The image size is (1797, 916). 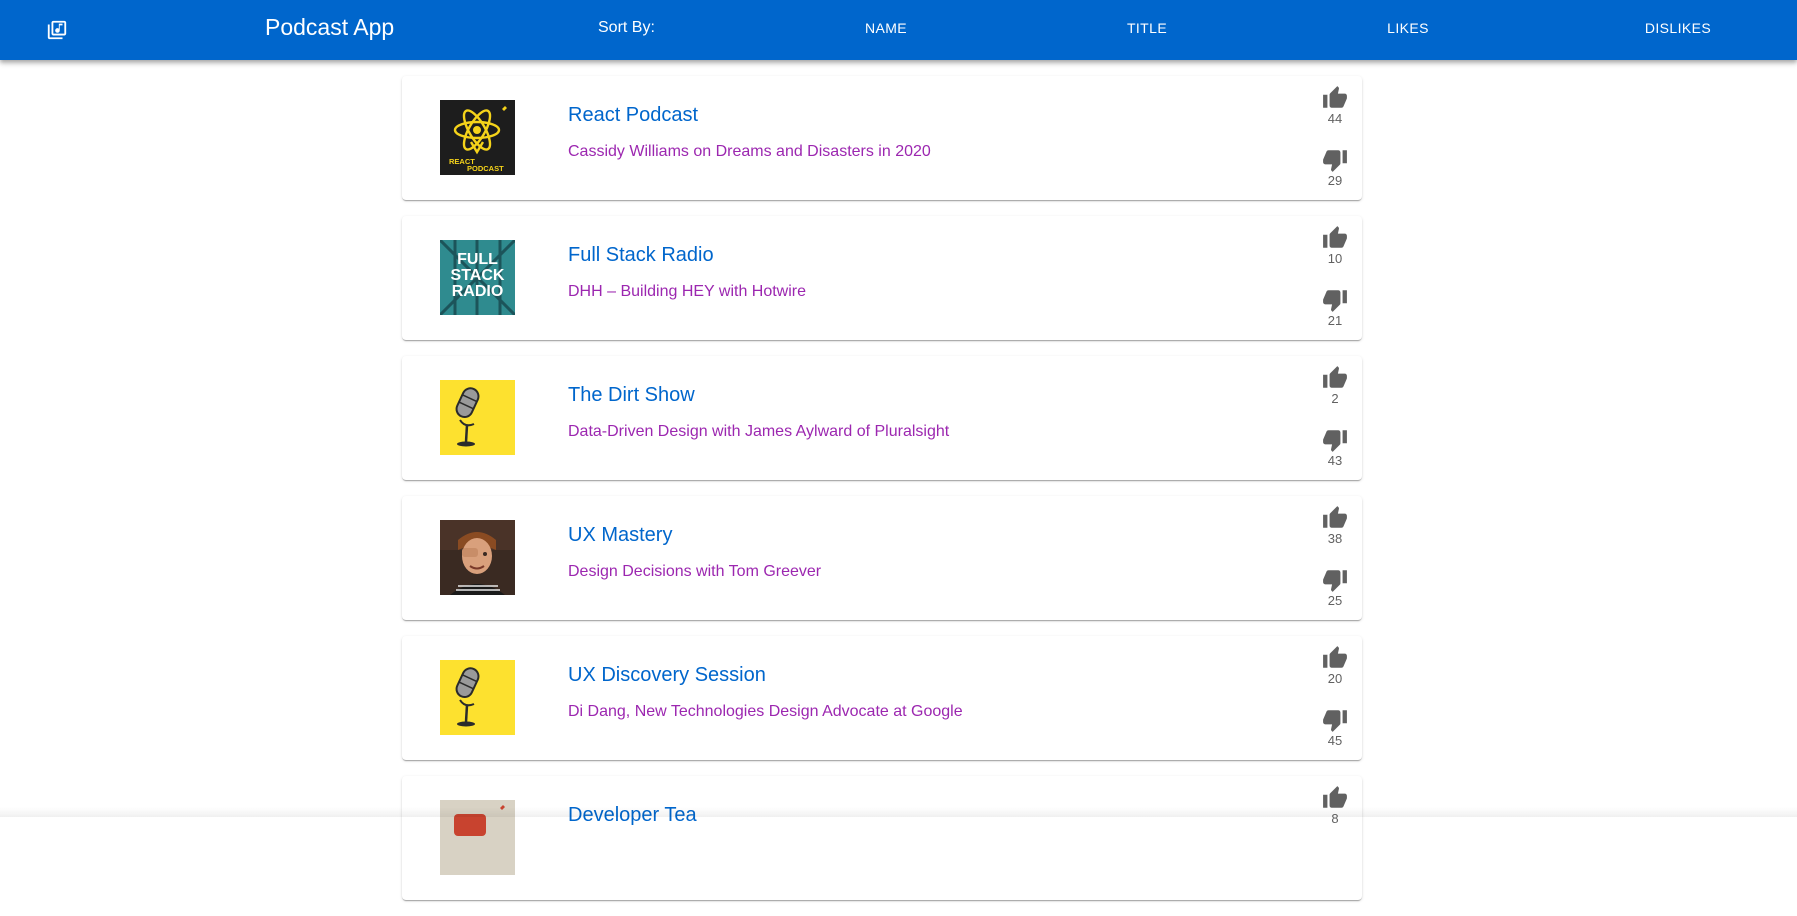 I want to click on episode-title: Design Decisions with Tom Greever, so click(x=695, y=571).